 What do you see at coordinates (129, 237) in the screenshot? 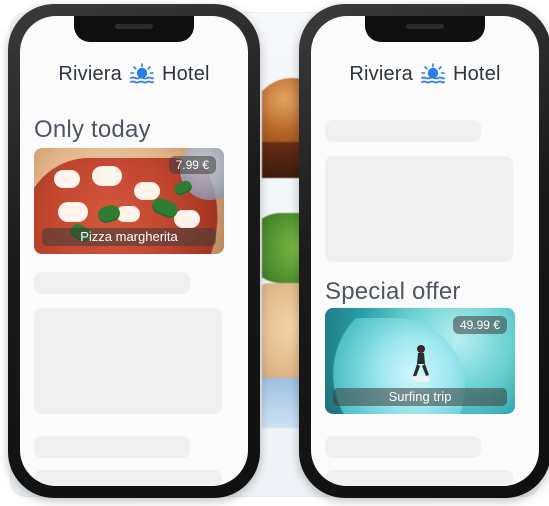
I see `card-title: Pizza margherita` at bounding box center [129, 237].